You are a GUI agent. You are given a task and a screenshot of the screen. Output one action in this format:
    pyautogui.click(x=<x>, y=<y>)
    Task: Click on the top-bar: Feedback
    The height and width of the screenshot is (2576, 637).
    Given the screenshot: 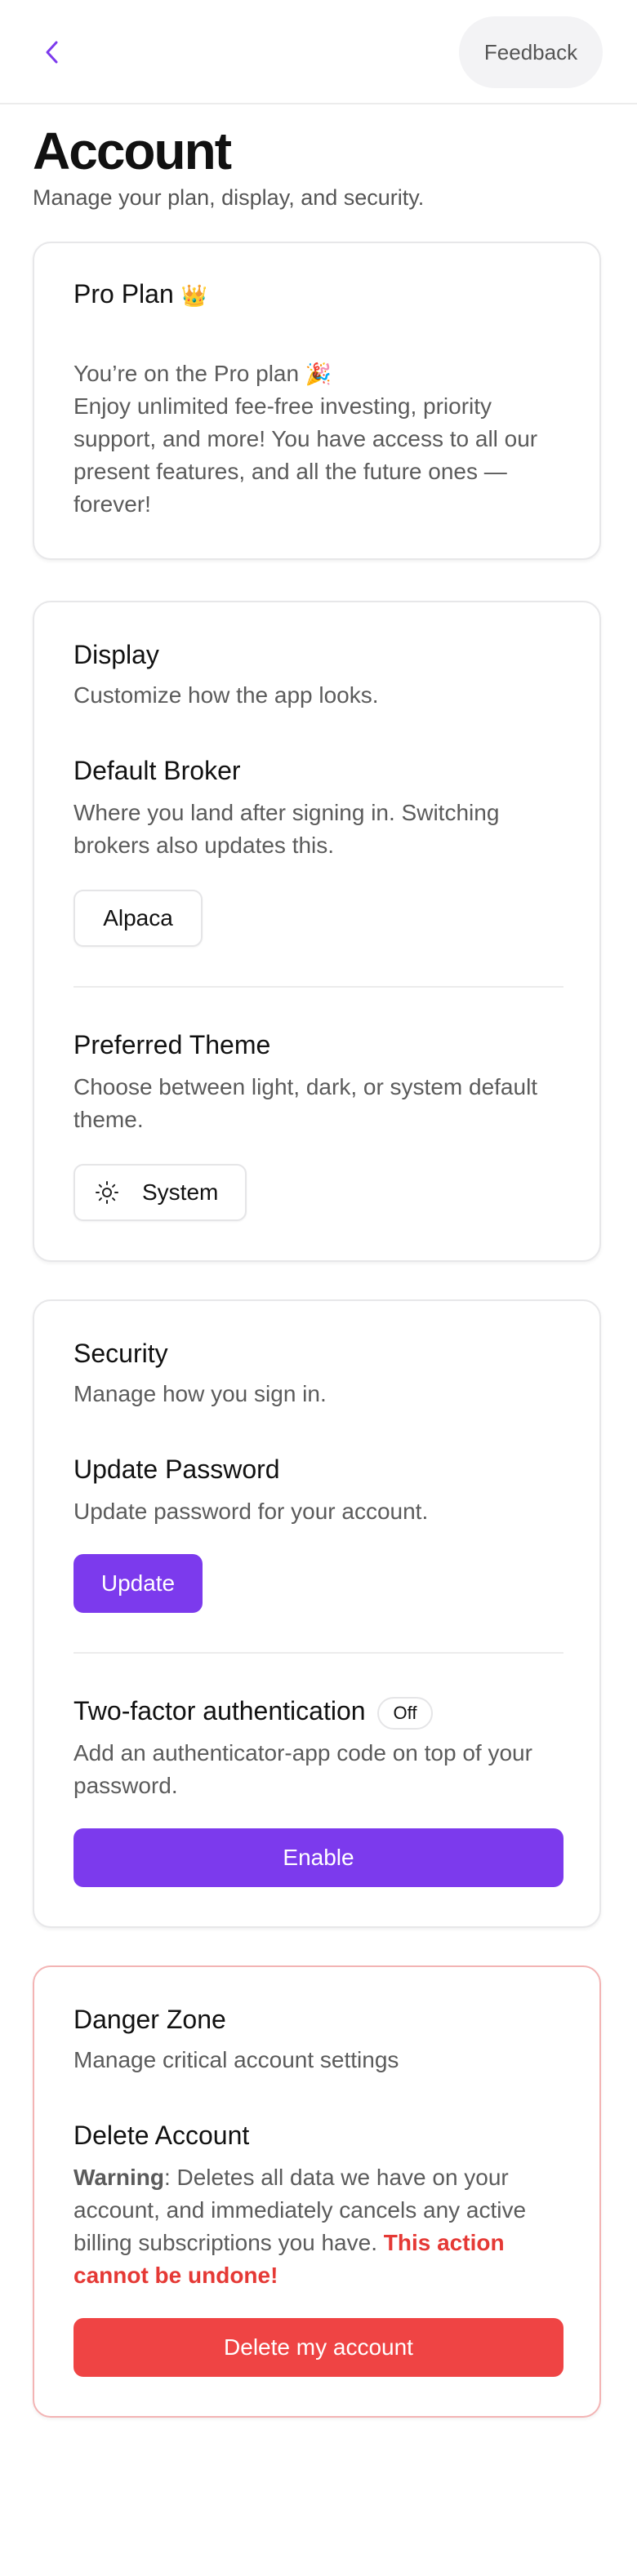 What is the action you would take?
    pyautogui.click(x=318, y=52)
    